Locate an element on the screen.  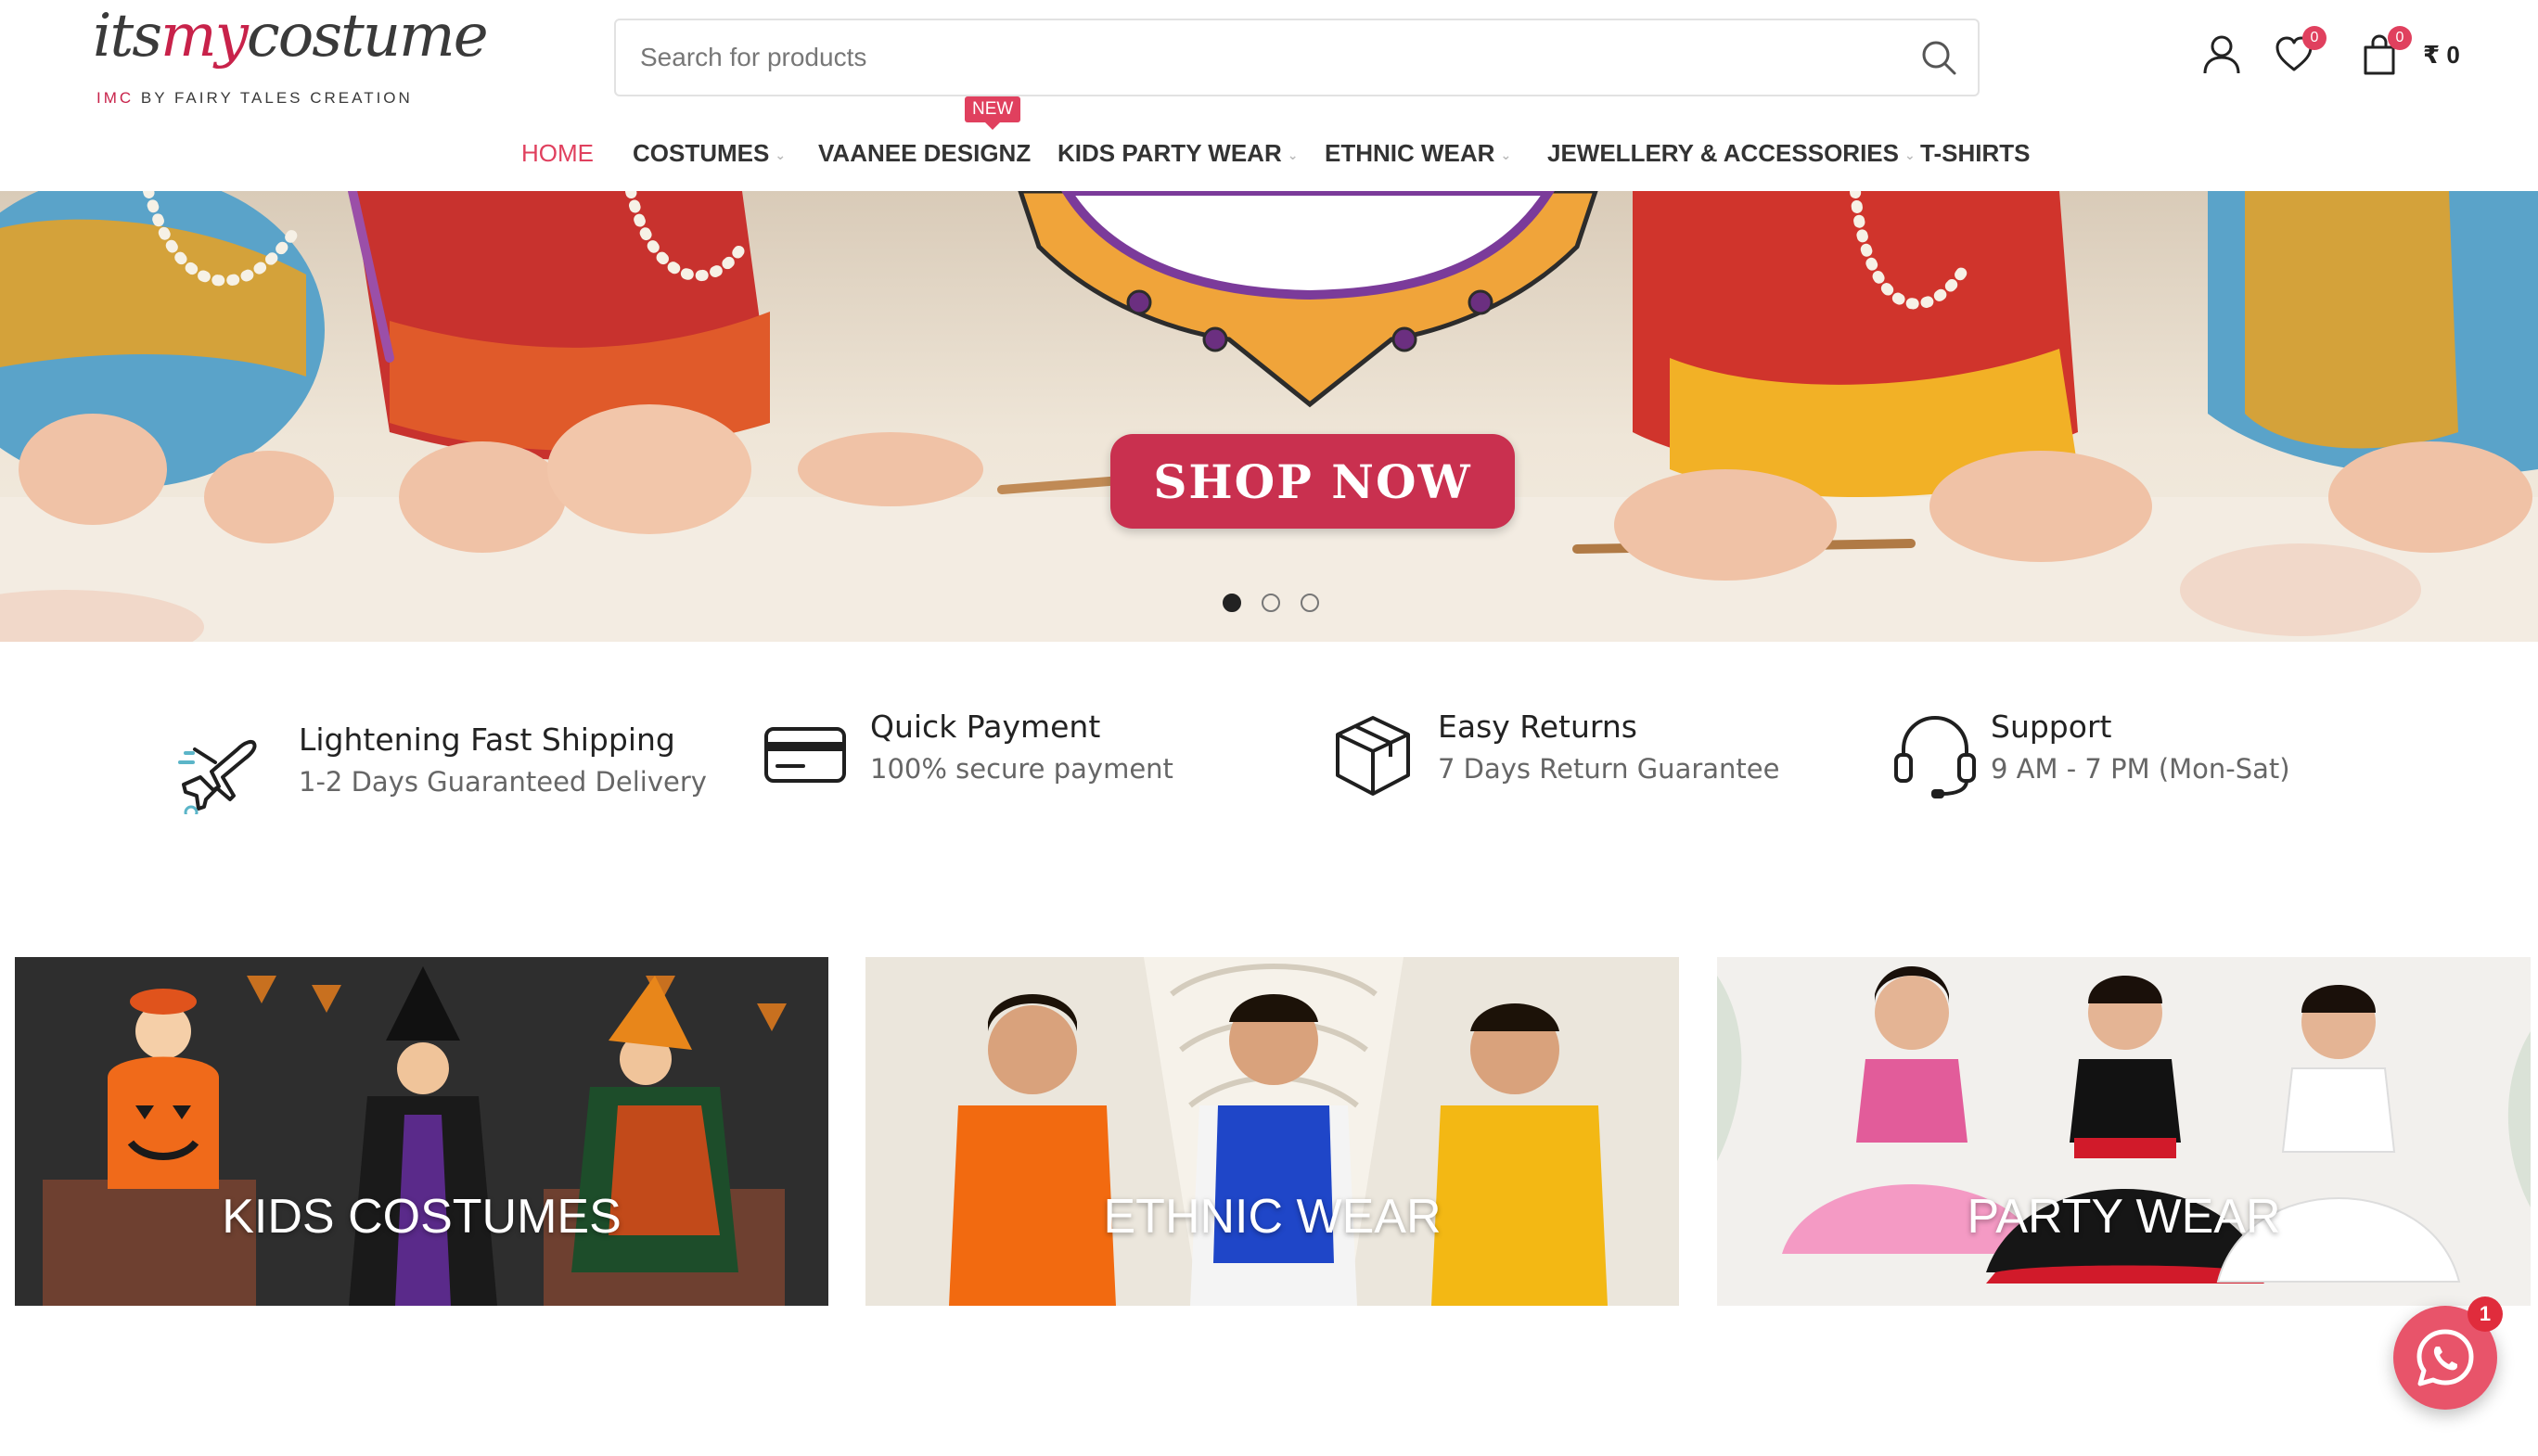
headset-icon is located at coordinates (1935, 756).